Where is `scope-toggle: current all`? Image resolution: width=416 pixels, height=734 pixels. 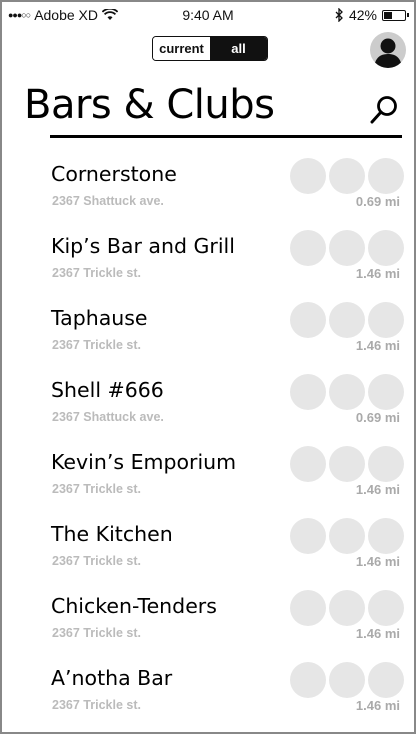 scope-toggle: current all is located at coordinates (210, 48).